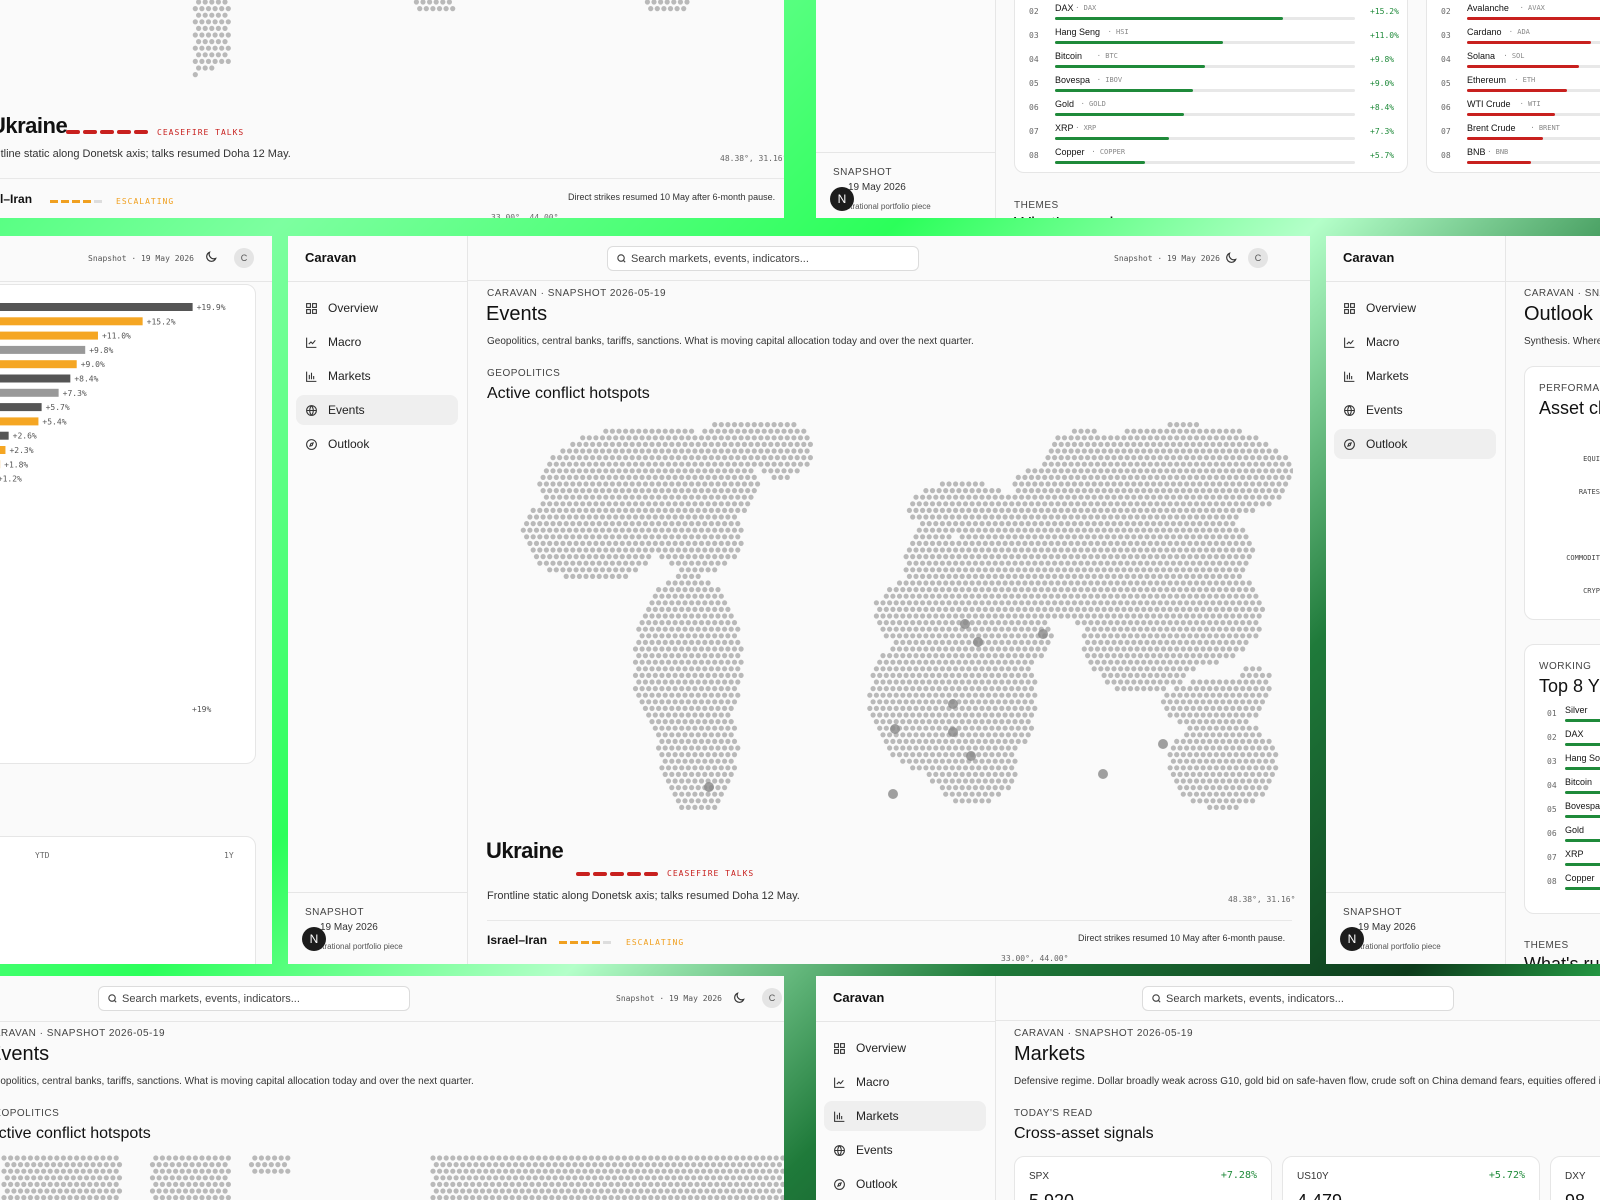  What do you see at coordinates (1506, 1175) in the screenshot?
I see `signal-change: +5.72%` at bounding box center [1506, 1175].